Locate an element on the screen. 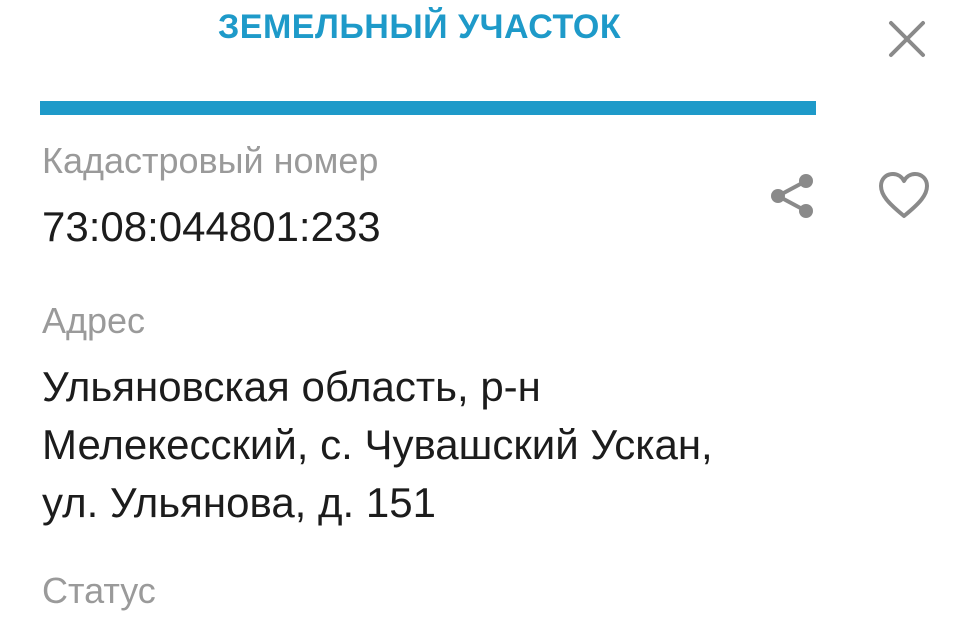 The width and height of the screenshot is (960, 640). favorite-button is located at coordinates (904, 196).